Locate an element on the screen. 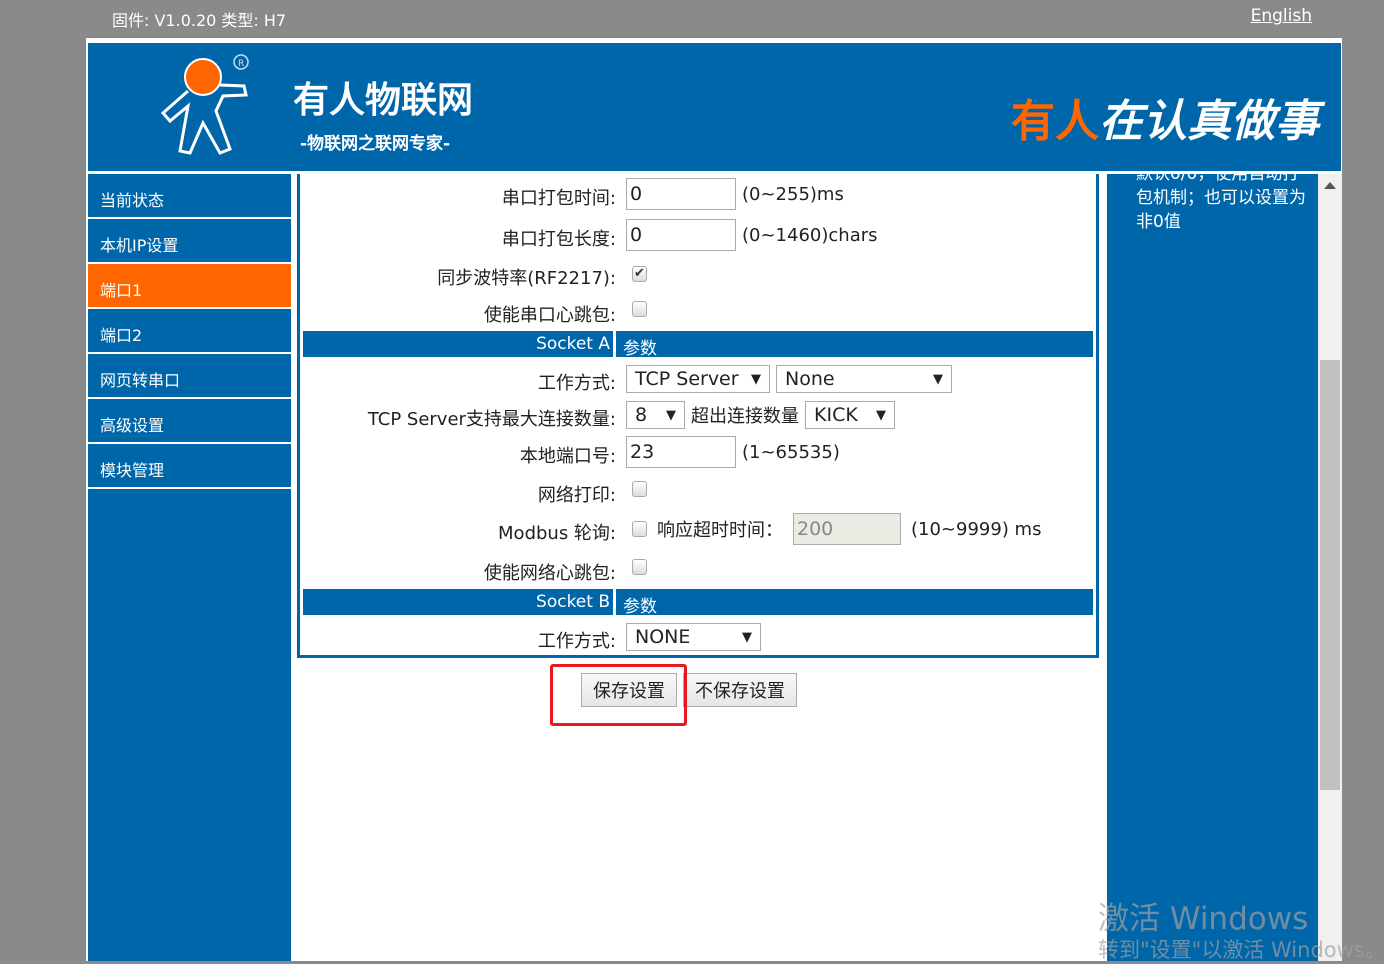 Image resolution: width=1384 pixels, height=964 pixels. work-mode-sub-select: None ▼ is located at coordinates (864, 379).